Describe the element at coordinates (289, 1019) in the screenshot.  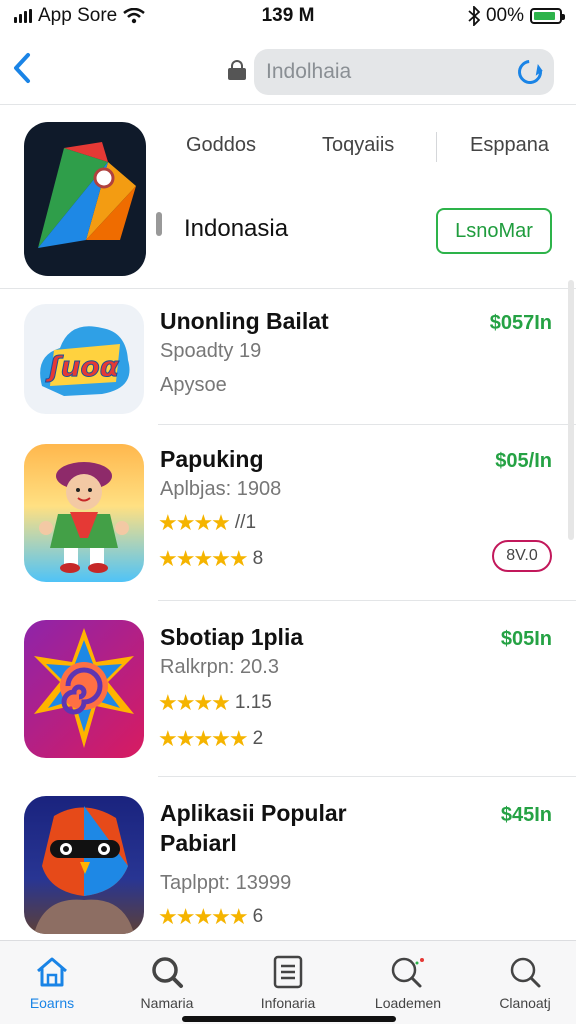
I see `home-indicator` at that location.